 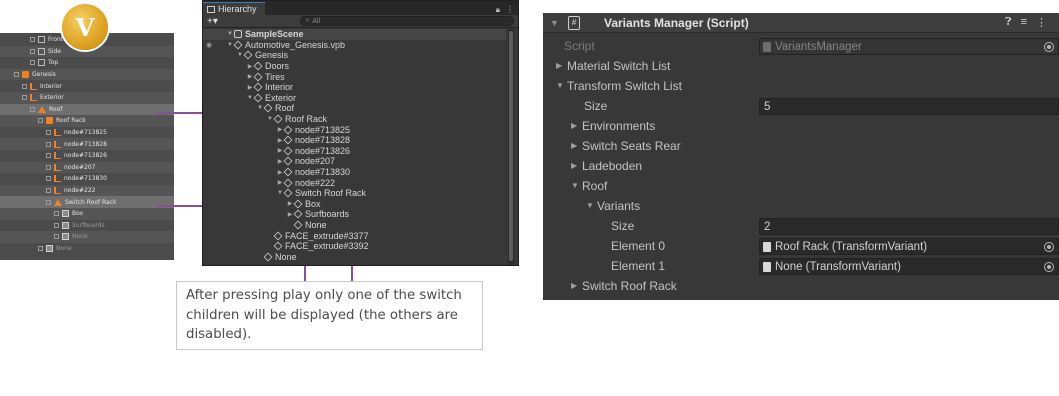 What do you see at coordinates (313, 172) in the screenshot?
I see `hierarchy-item-node-713830: ▶ node#713830` at bounding box center [313, 172].